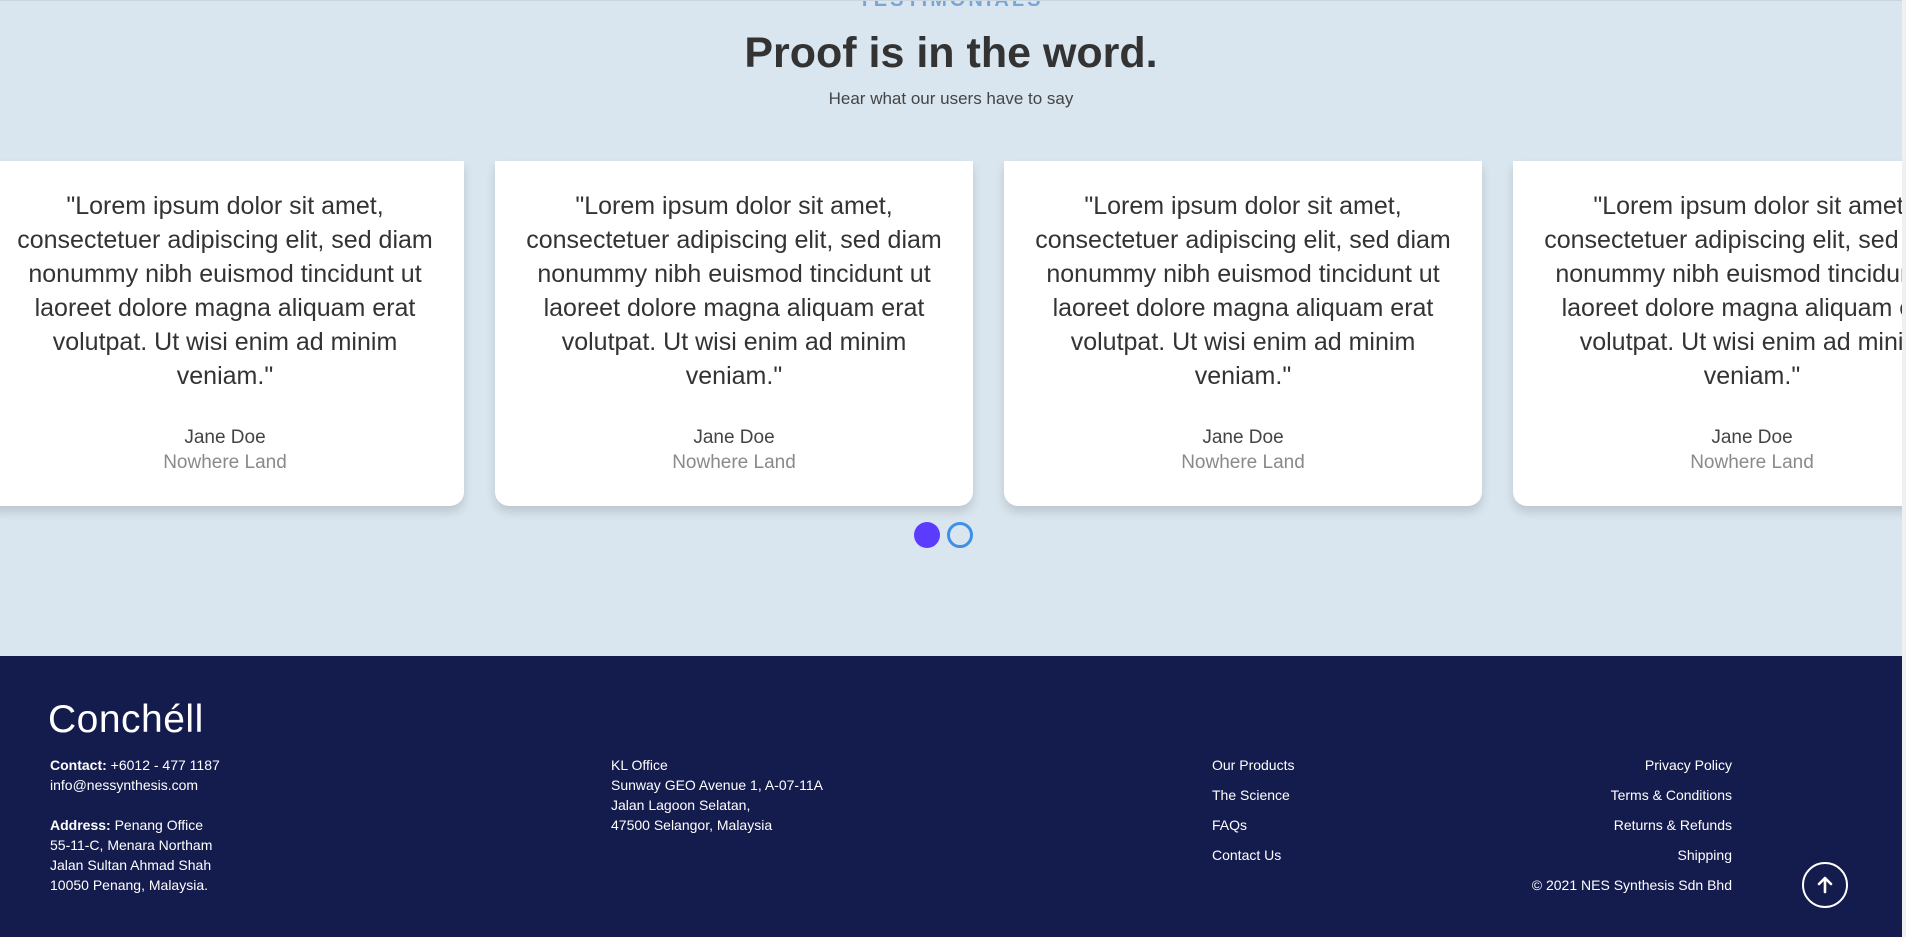  What do you see at coordinates (1246, 855) in the screenshot?
I see `footer-link-contact-us: Contact Us` at bounding box center [1246, 855].